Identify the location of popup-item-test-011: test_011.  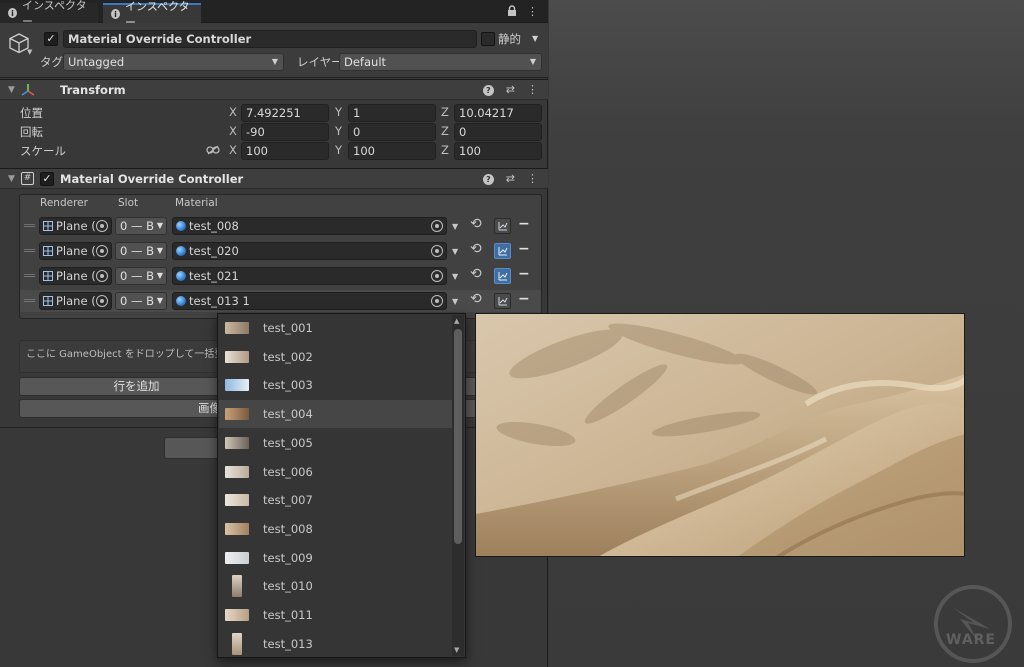
(336, 615).